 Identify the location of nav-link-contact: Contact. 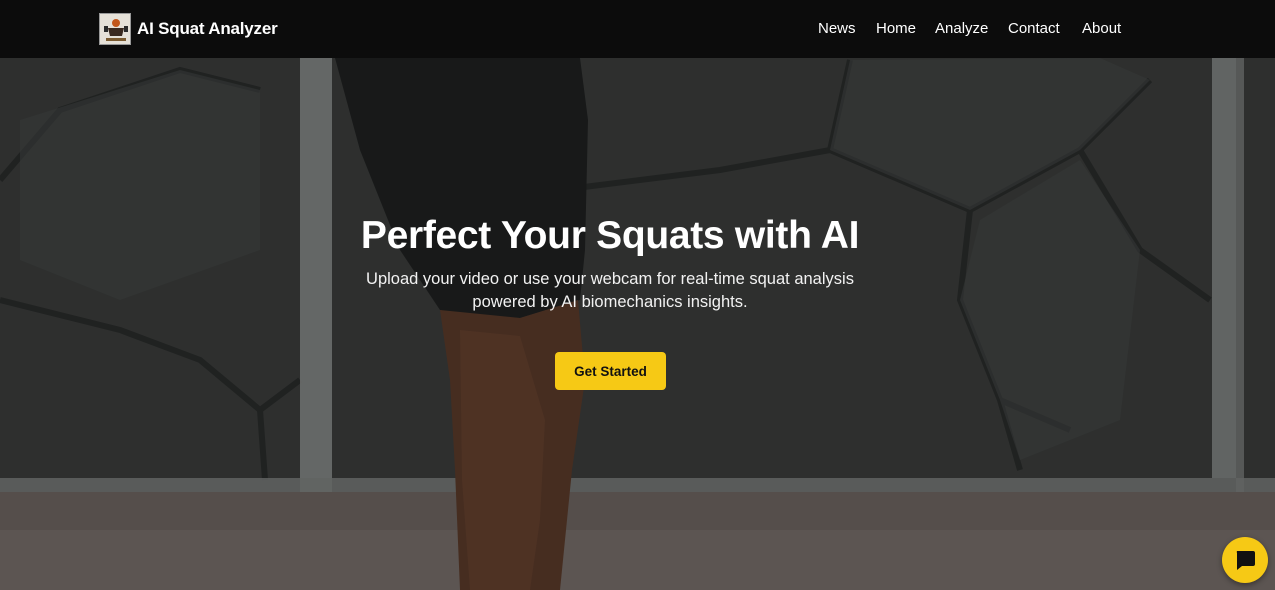
(1034, 28).